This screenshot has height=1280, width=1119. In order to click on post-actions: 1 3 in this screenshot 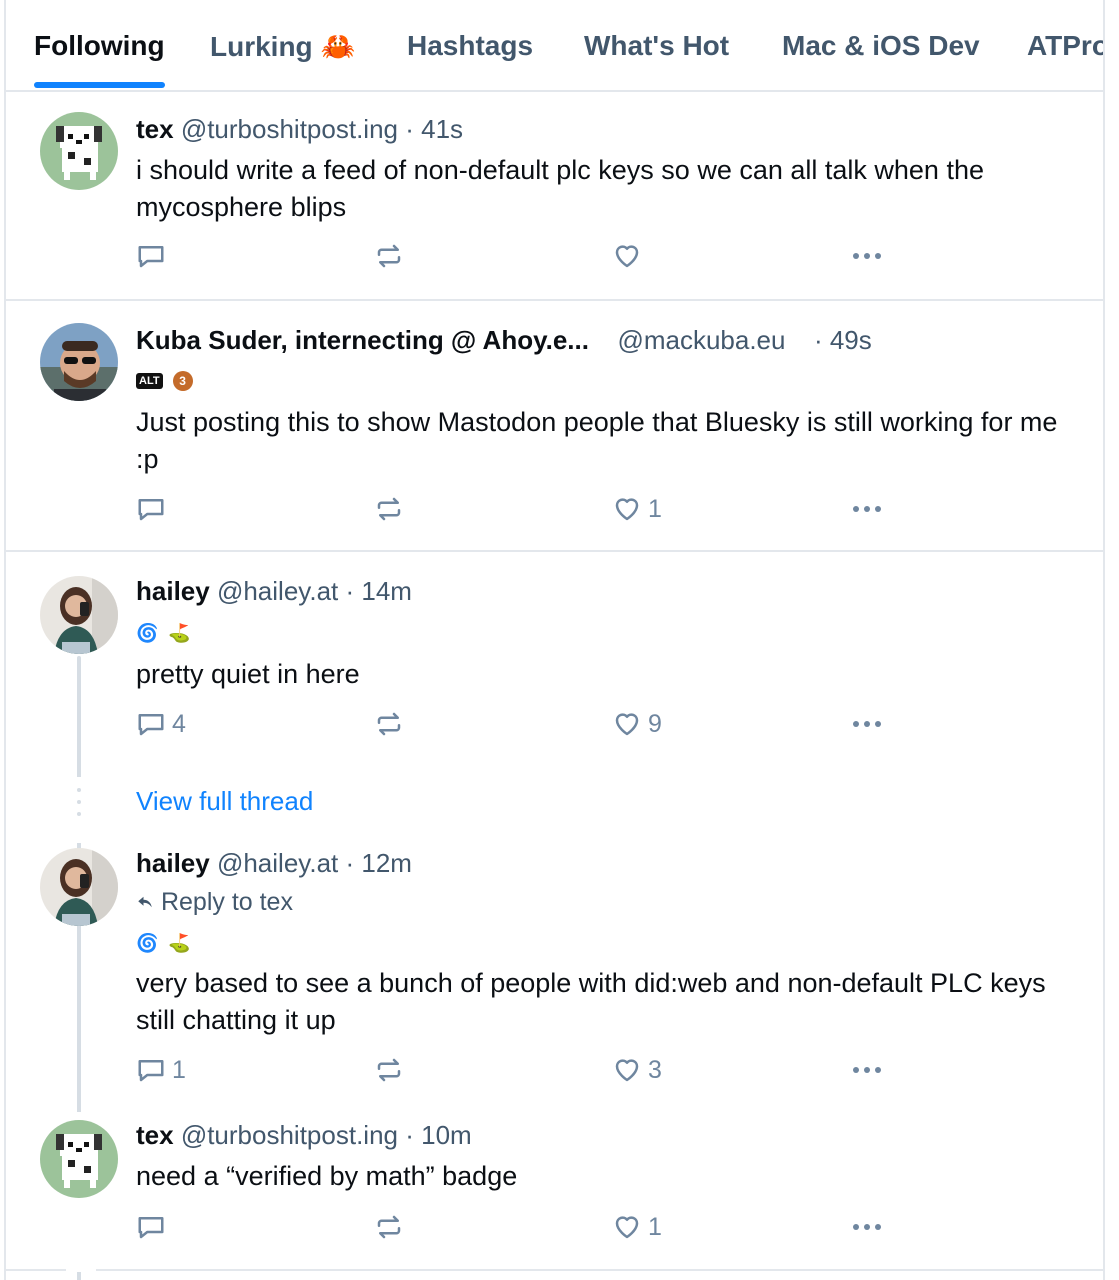, I will do `click(516, 1070)`.